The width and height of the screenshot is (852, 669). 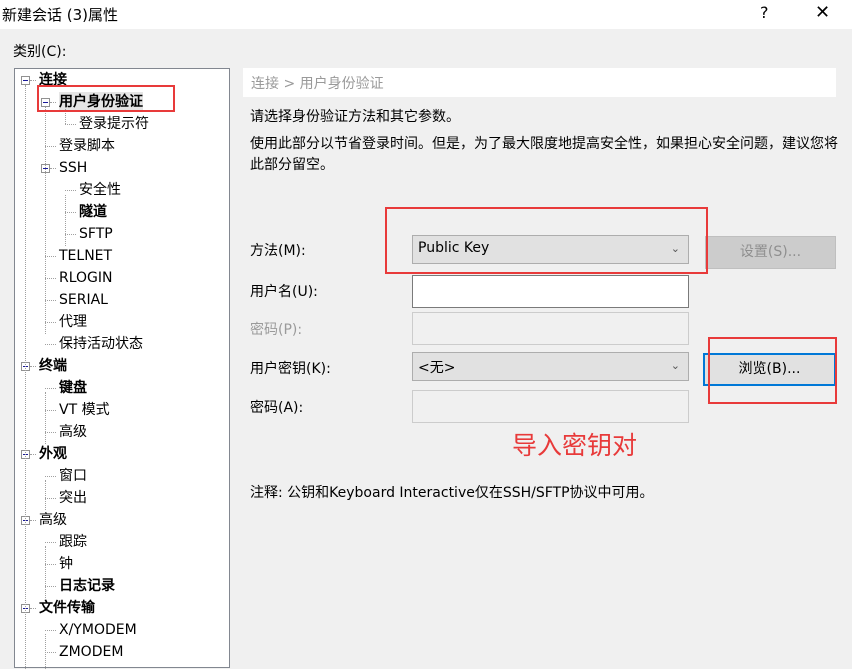 What do you see at coordinates (40, 52) in the screenshot?
I see `category-label: 类别(C):` at bounding box center [40, 52].